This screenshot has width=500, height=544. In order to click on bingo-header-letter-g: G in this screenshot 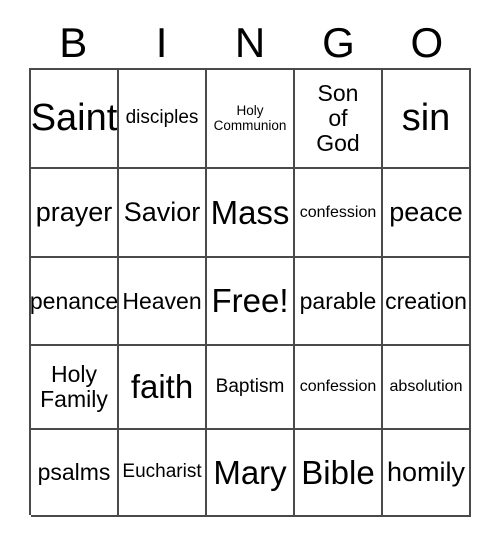, I will do `click(338, 42)`.